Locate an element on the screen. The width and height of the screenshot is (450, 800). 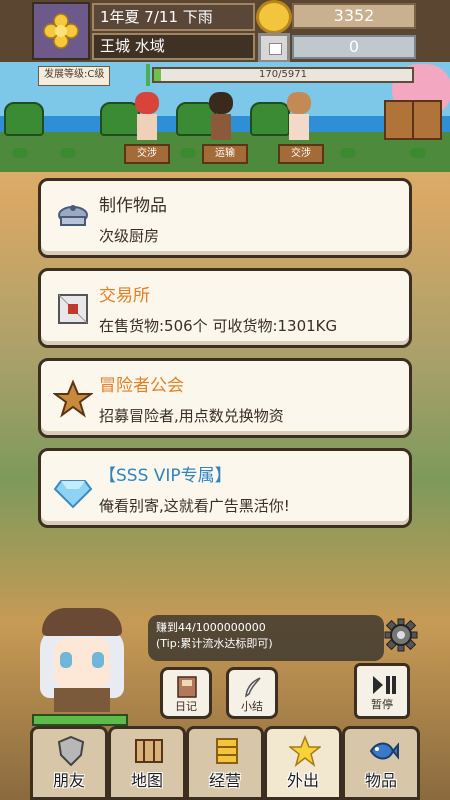
player-stamina-bar is located at coordinates (80, 720).